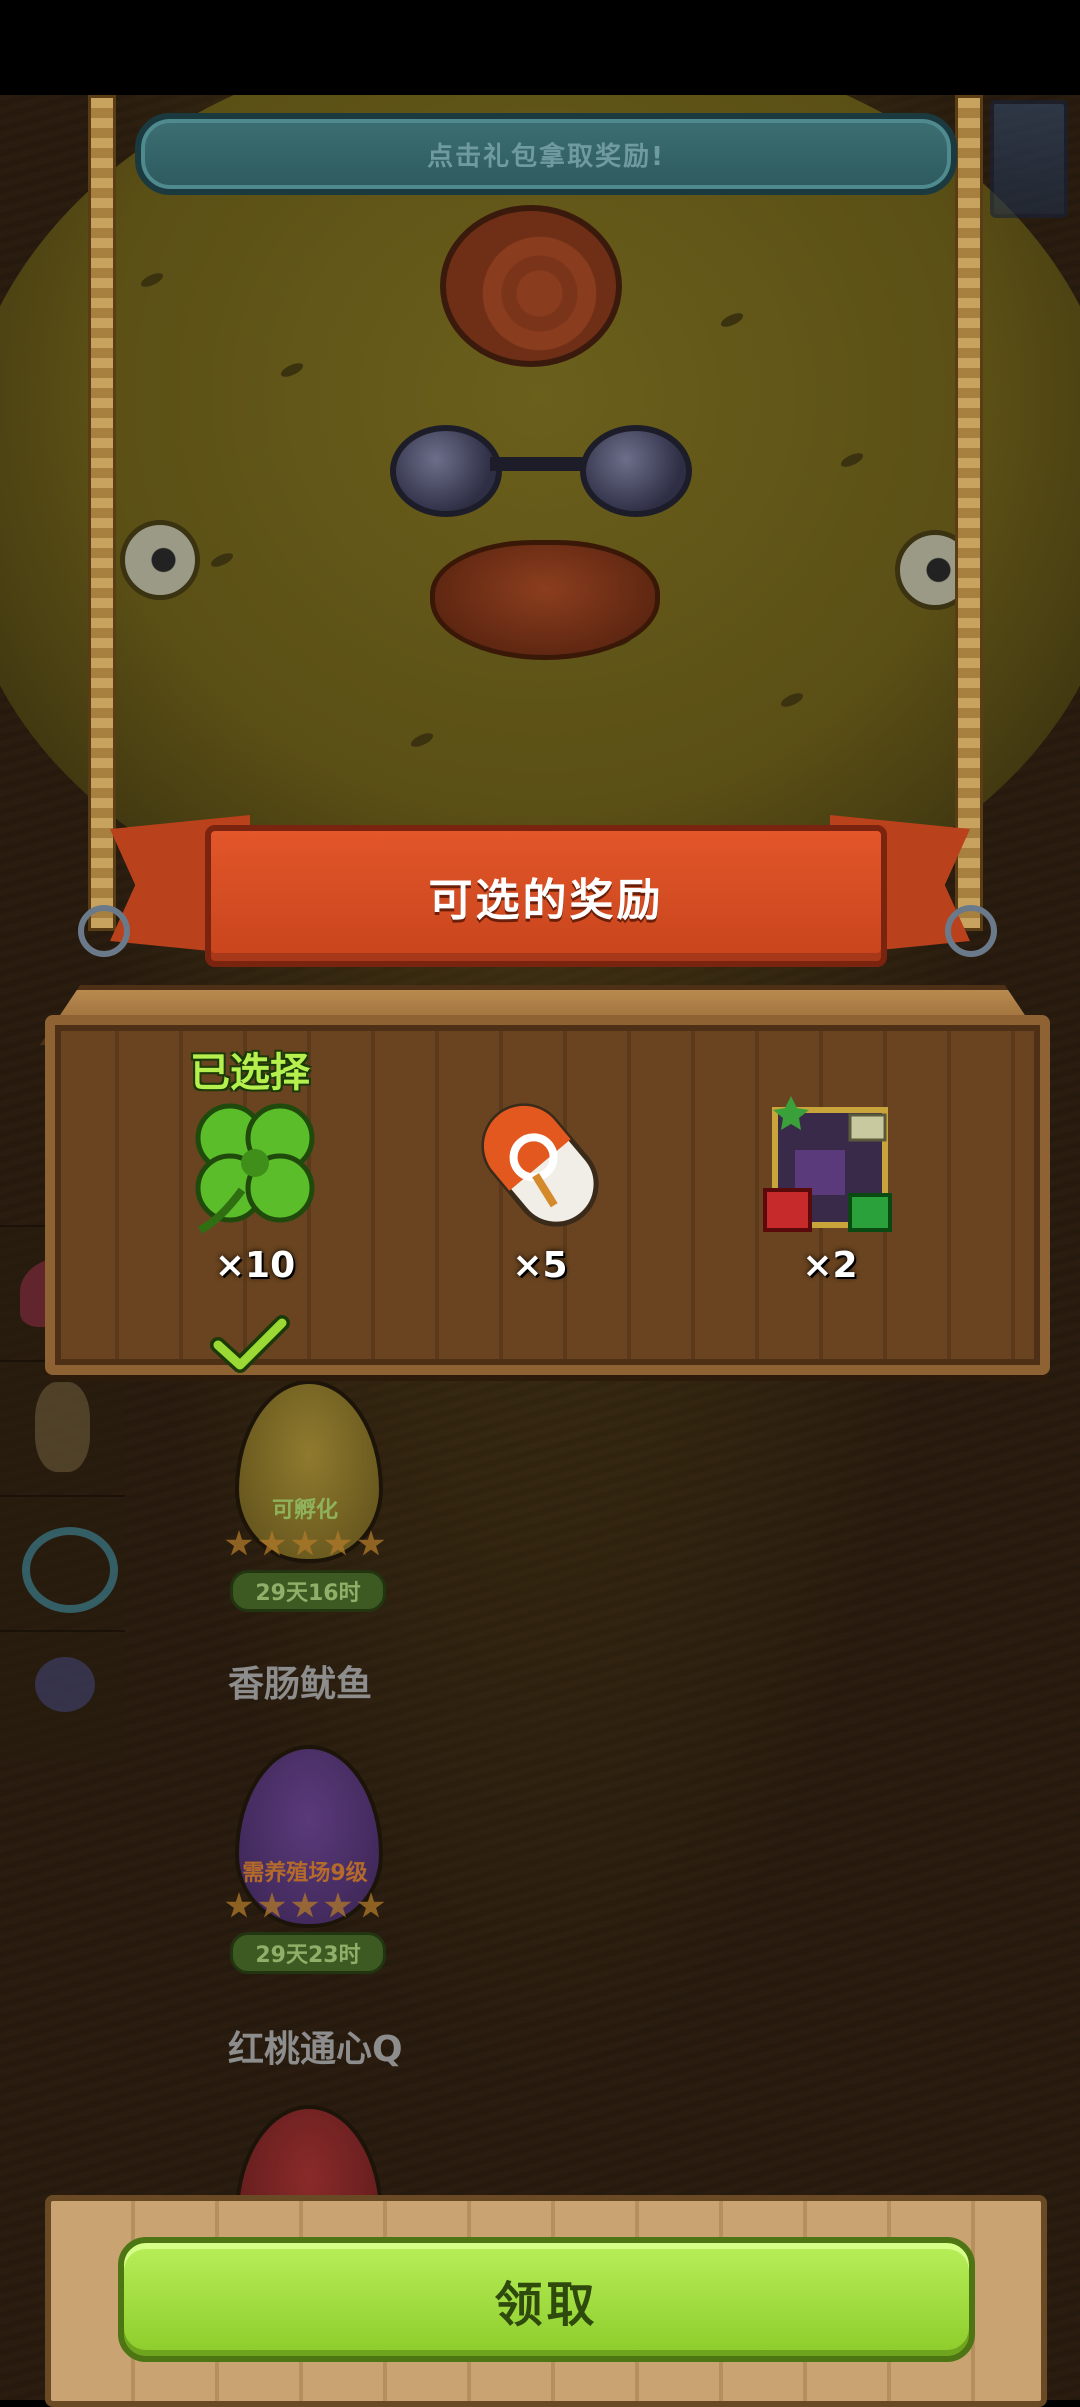  What do you see at coordinates (315, 2049) in the screenshot?
I see `pet-name: 红桃通心Q` at bounding box center [315, 2049].